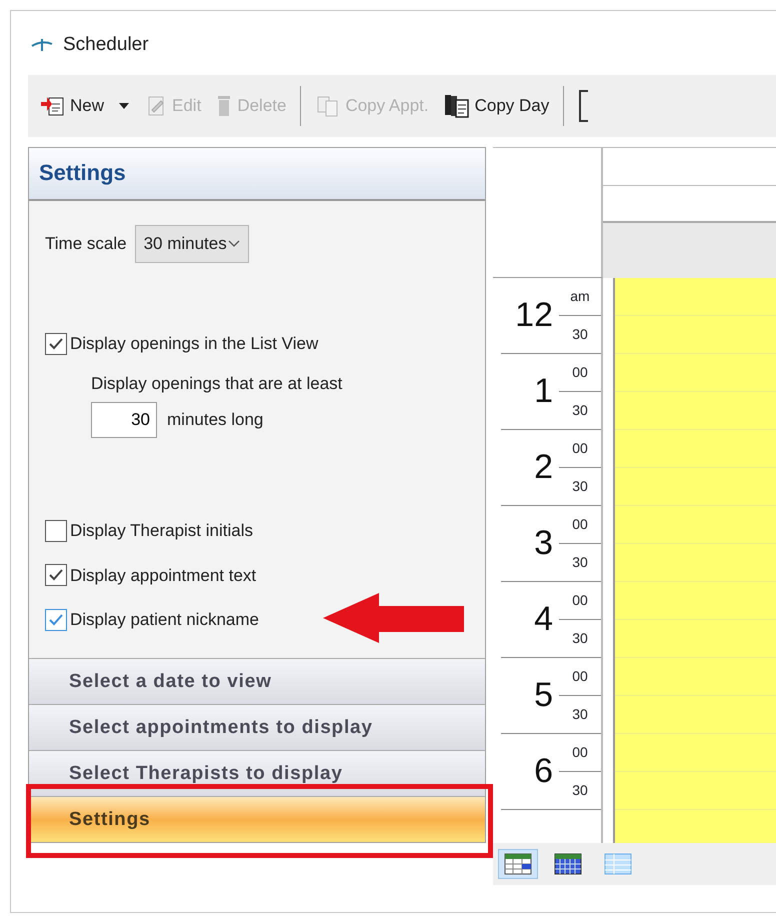 The width and height of the screenshot is (776, 917). What do you see at coordinates (543, 619) in the screenshot?
I see `hour-label: 4` at bounding box center [543, 619].